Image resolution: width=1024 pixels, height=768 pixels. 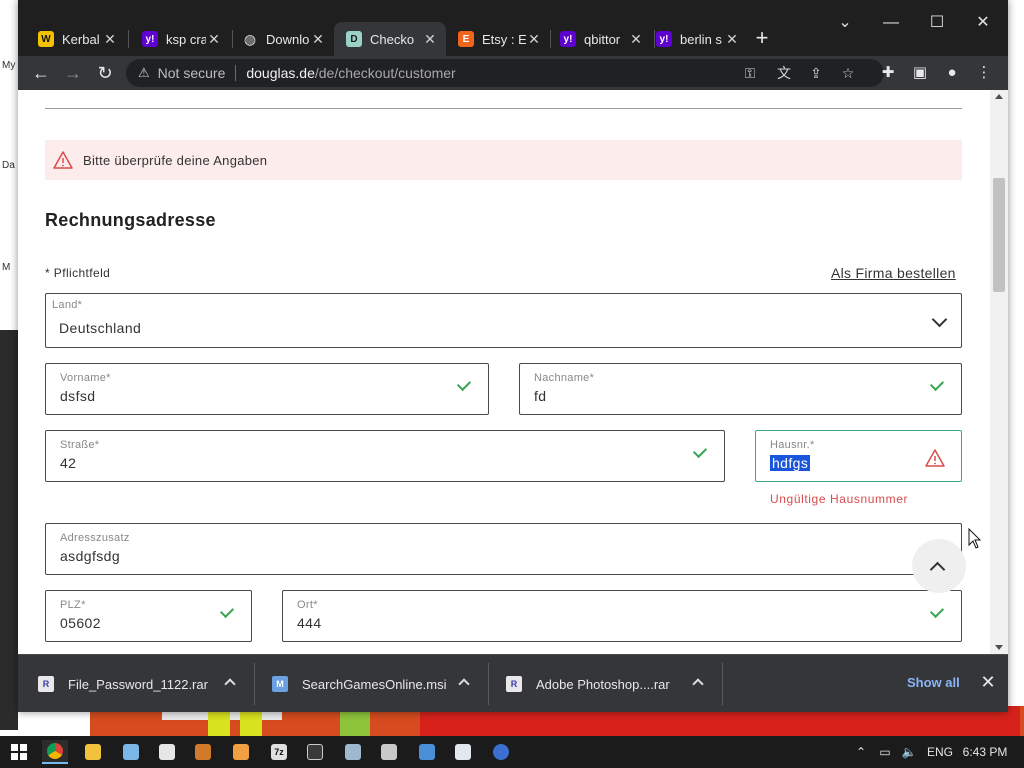 I want to click on douglas-favicon-icon: D, so click(x=354, y=39).